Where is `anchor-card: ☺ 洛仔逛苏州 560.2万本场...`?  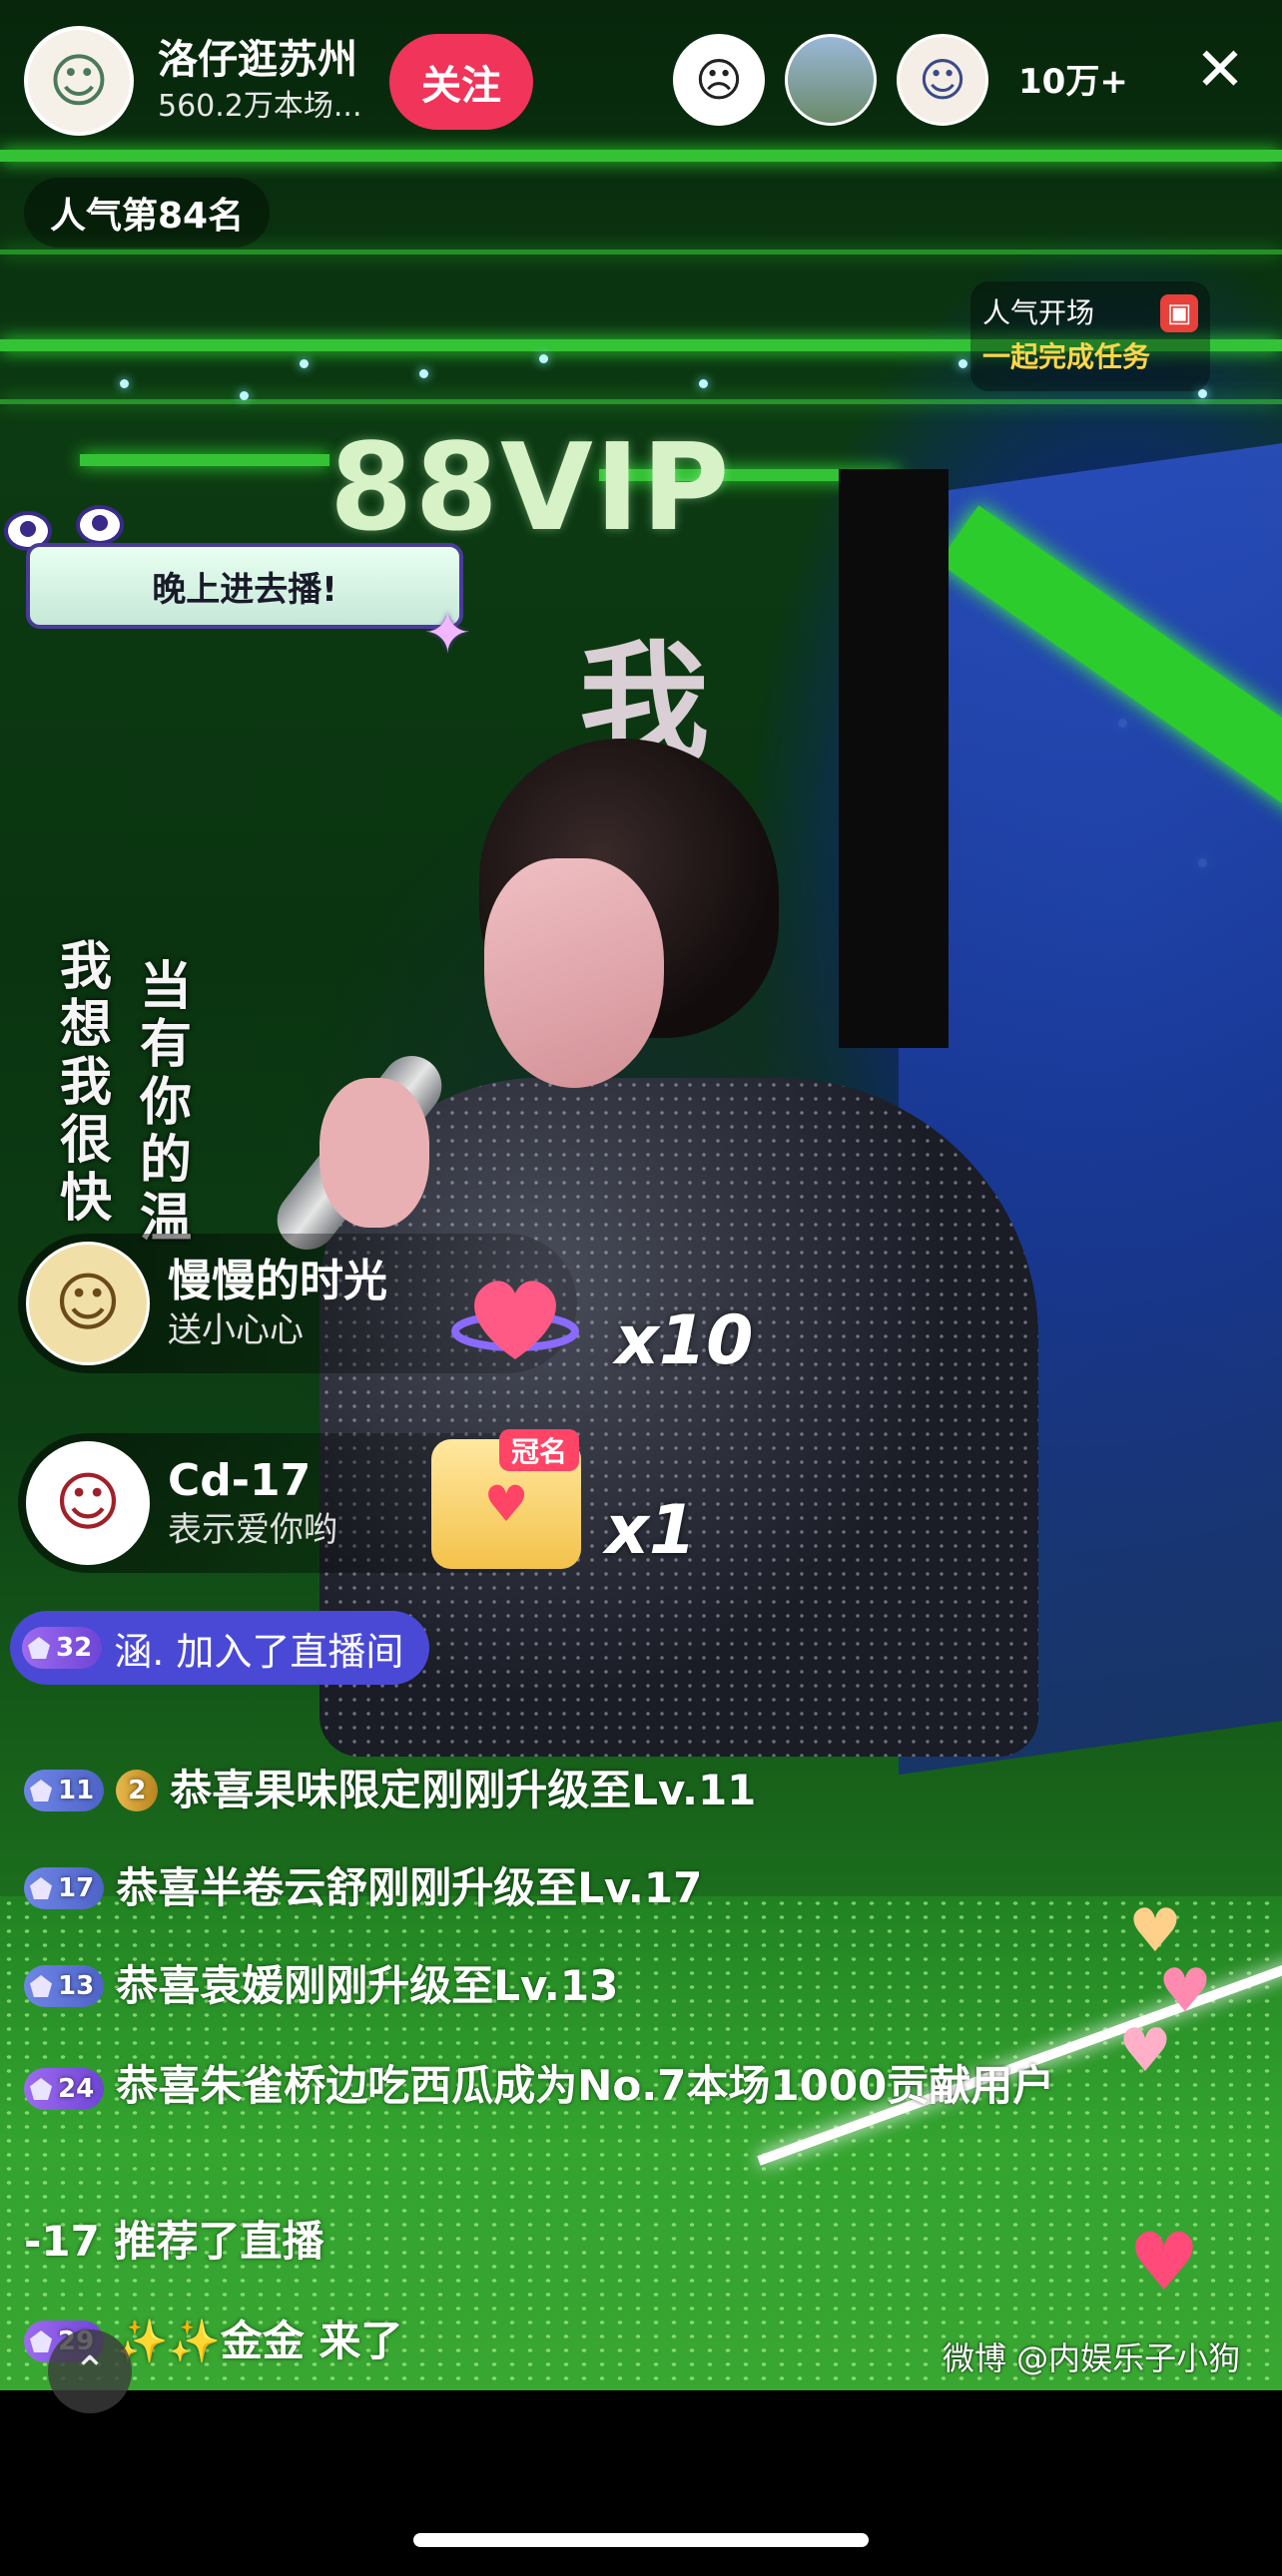
anchor-card: ☺ 洛仔逛苏州 560.2万本场... is located at coordinates (193, 81).